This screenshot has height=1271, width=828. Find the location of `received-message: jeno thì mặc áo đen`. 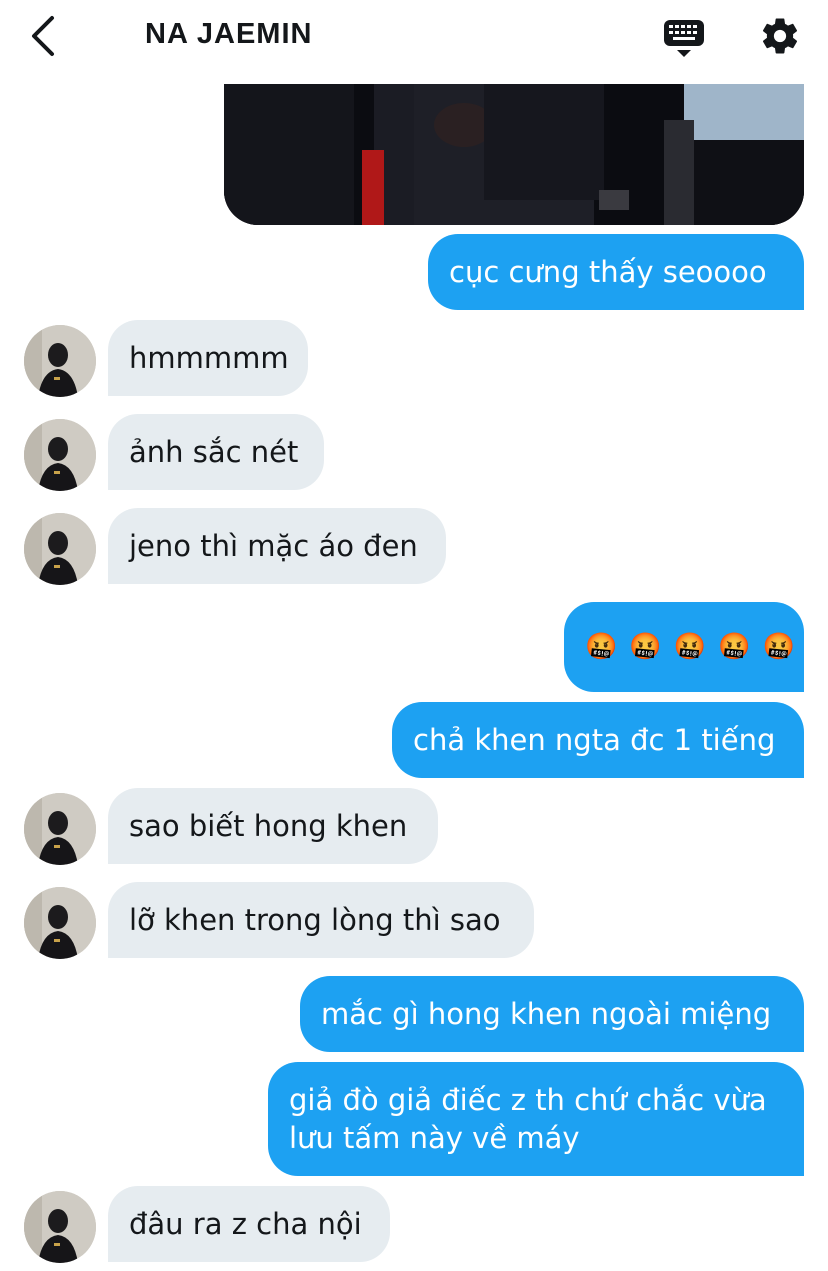

received-message: jeno thì mặc áo đen is located at coordinates (277, 546).